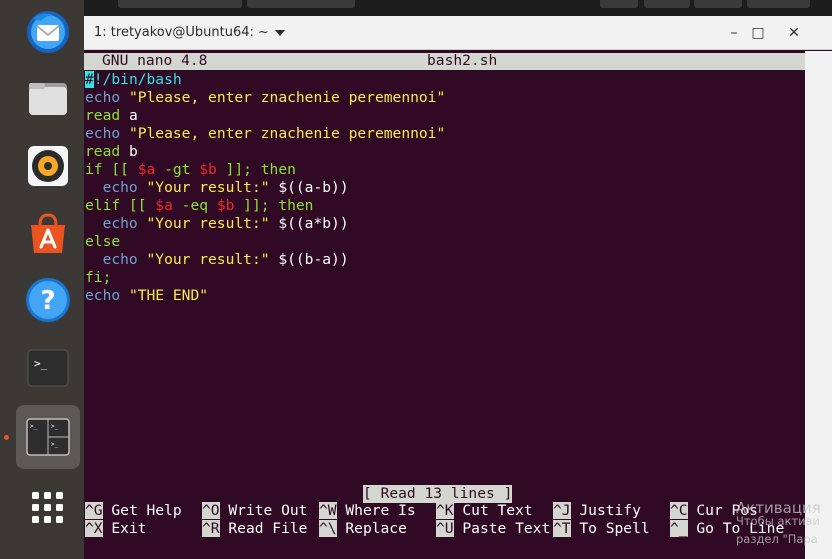  Describe the element at coordinates (48, 32) in the screenshot. I see `thunderbird-icon` at that location.